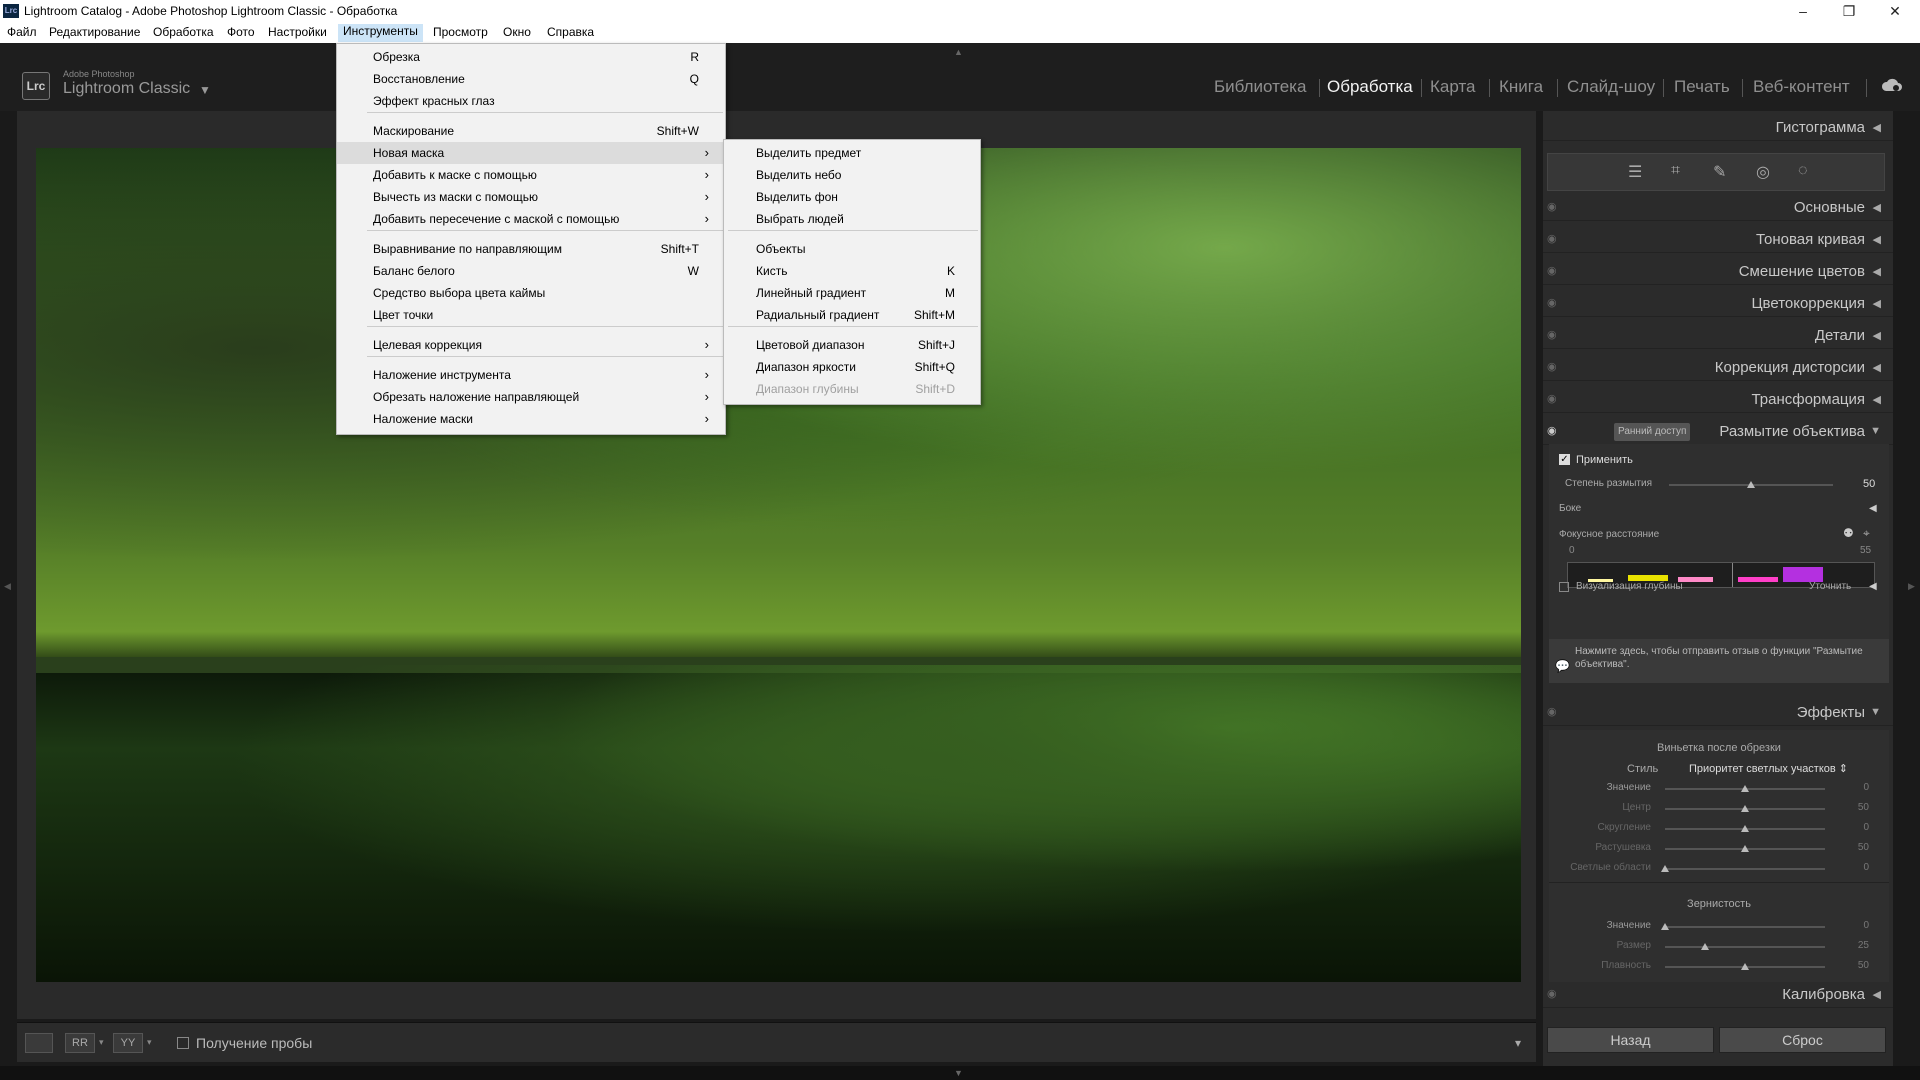  I want to click on menu-view: Просмотр, so click(460, 32).